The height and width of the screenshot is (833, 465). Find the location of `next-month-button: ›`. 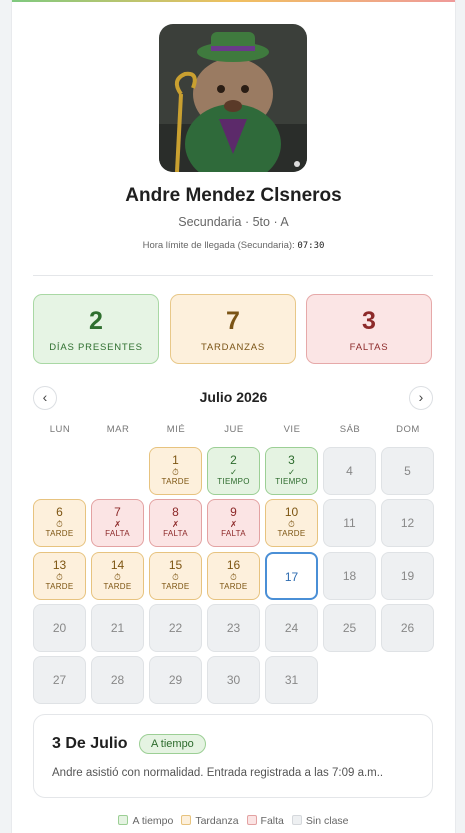

next-month-button: › is located at coordinates (421, 398).